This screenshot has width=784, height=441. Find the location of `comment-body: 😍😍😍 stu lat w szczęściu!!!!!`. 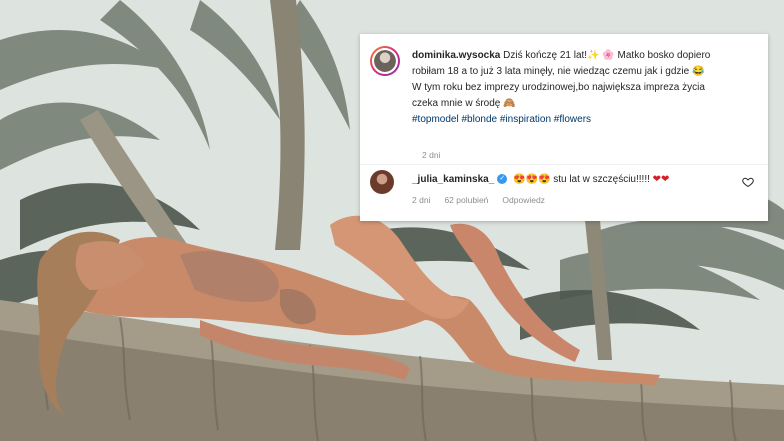

comment-body: 😍😍😍 stu lat w szczęściu!!!!! is located at coordinates (583, 179).